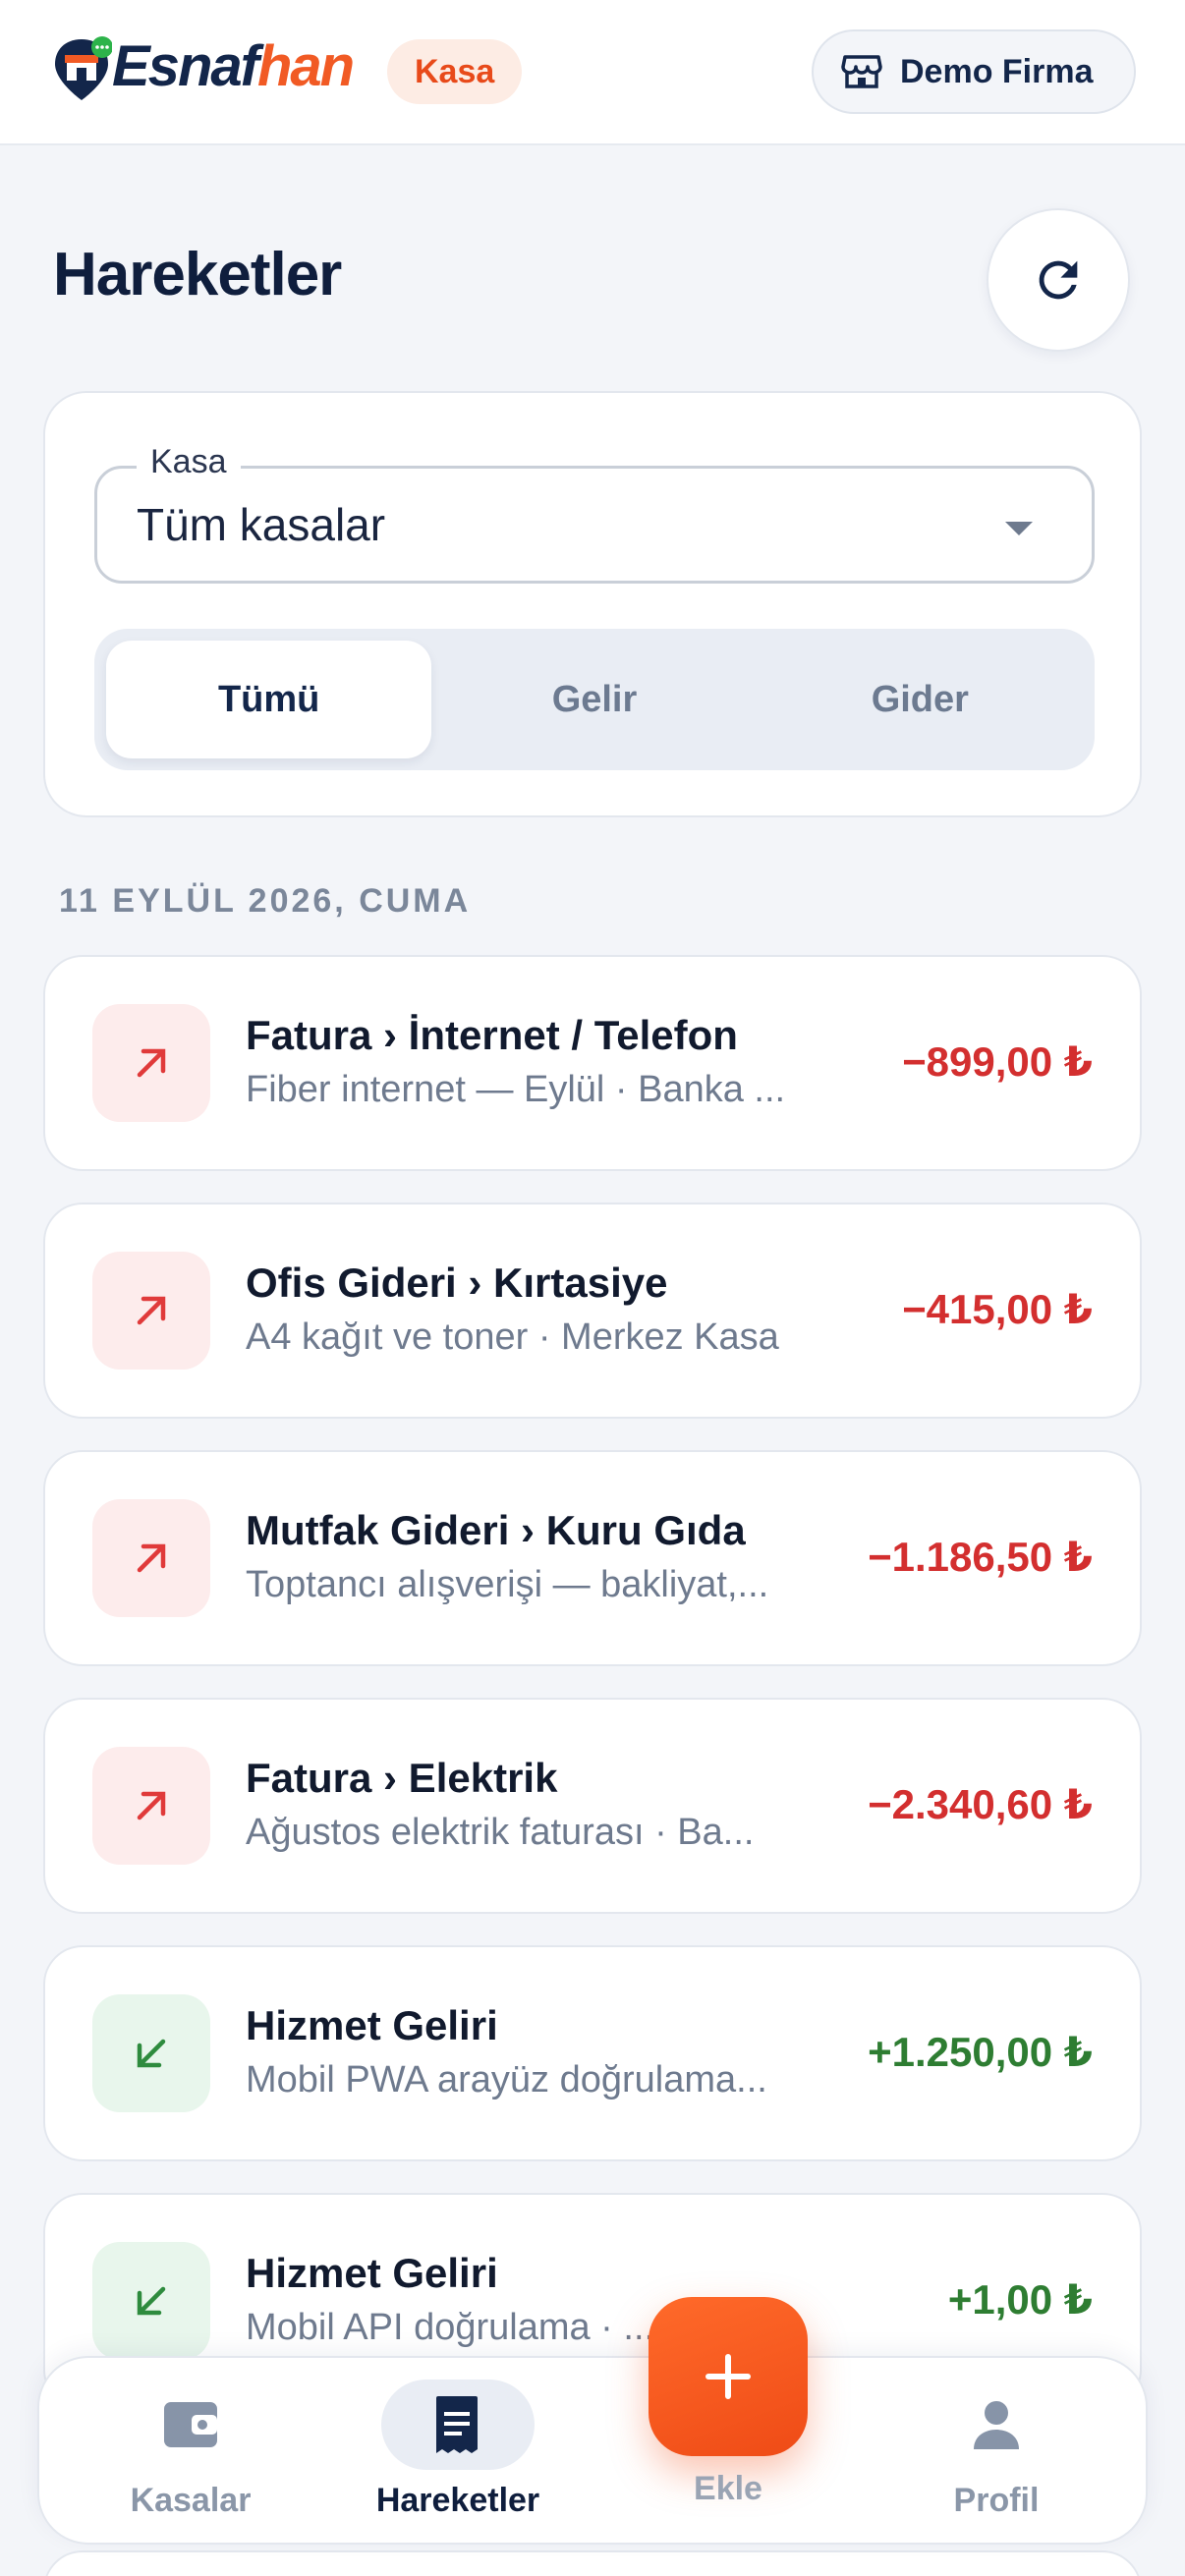 The width and height of the screenshot is (1185, 2576). I want to click on refresh-icon, so click(1058, 280).